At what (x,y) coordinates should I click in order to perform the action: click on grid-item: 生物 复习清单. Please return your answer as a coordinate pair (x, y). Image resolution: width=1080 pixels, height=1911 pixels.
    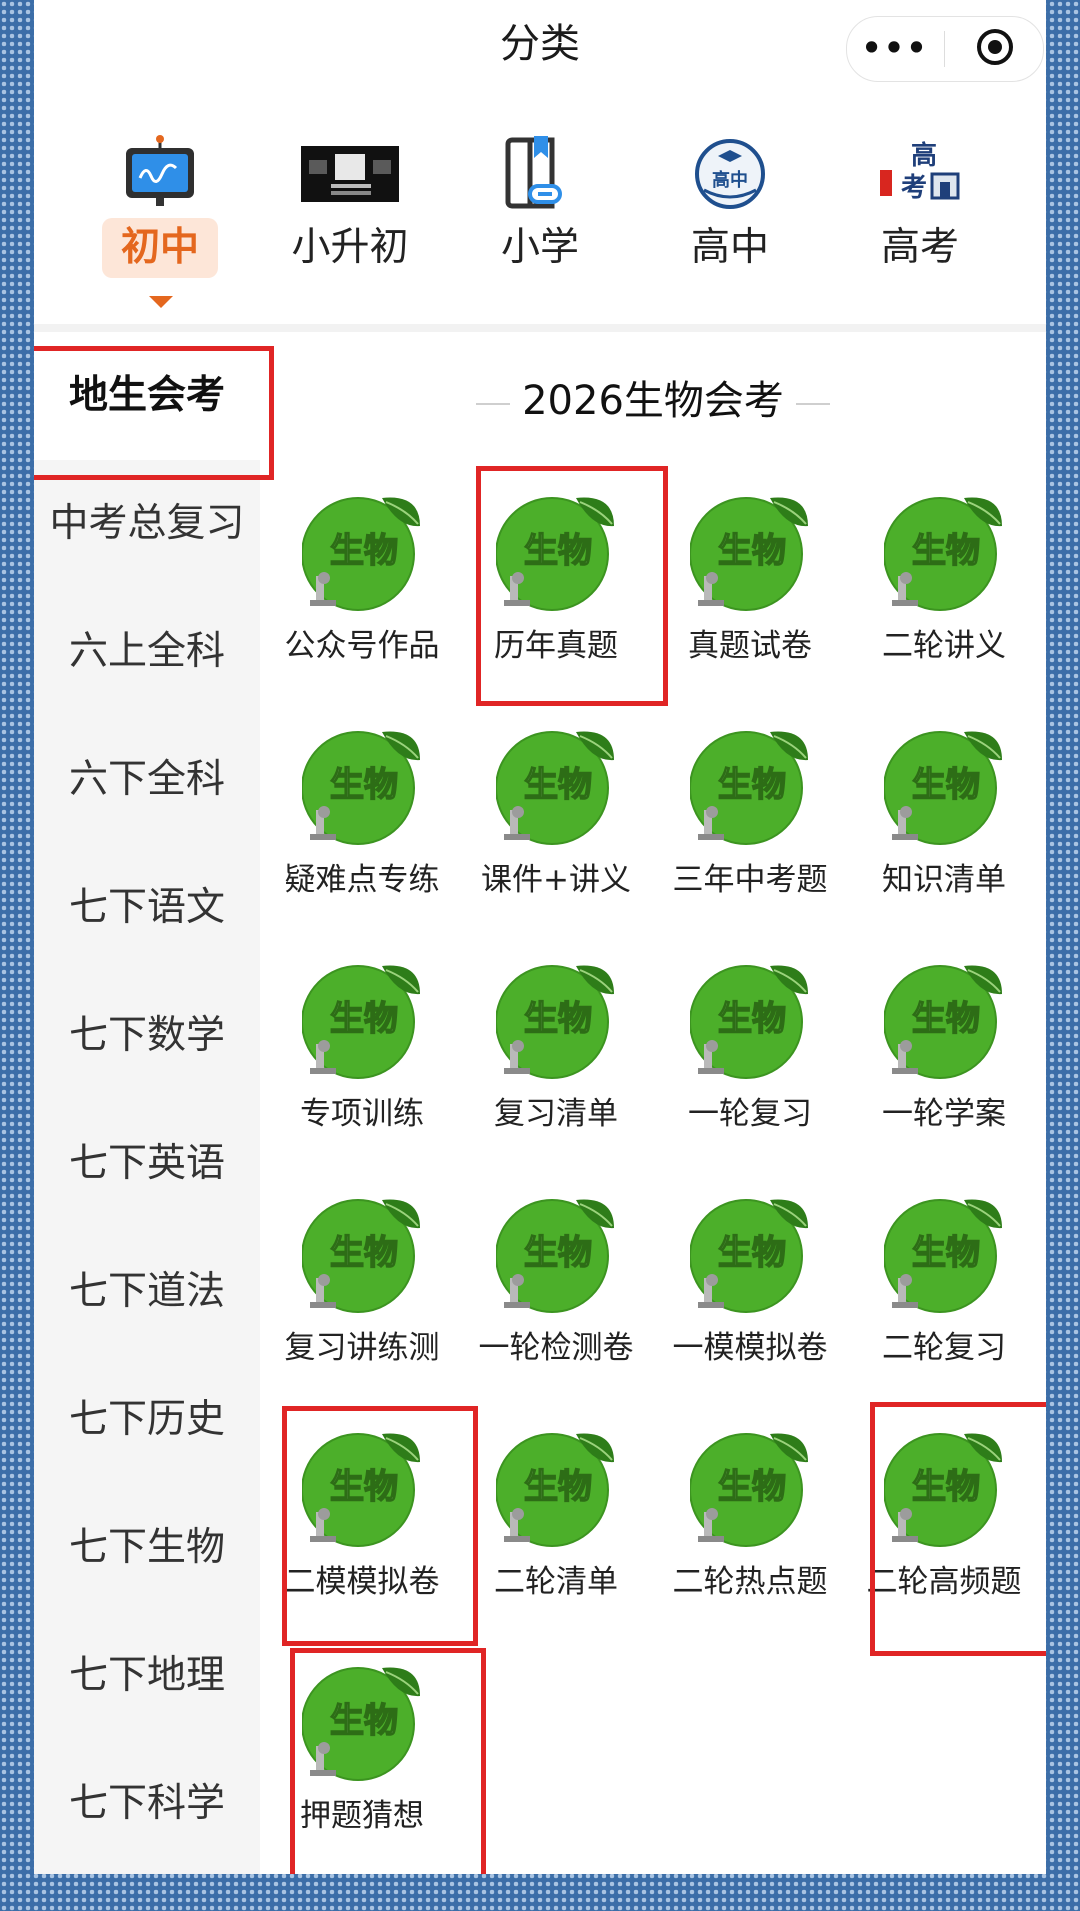
    Looking at the image, I should click on (556, 1077).